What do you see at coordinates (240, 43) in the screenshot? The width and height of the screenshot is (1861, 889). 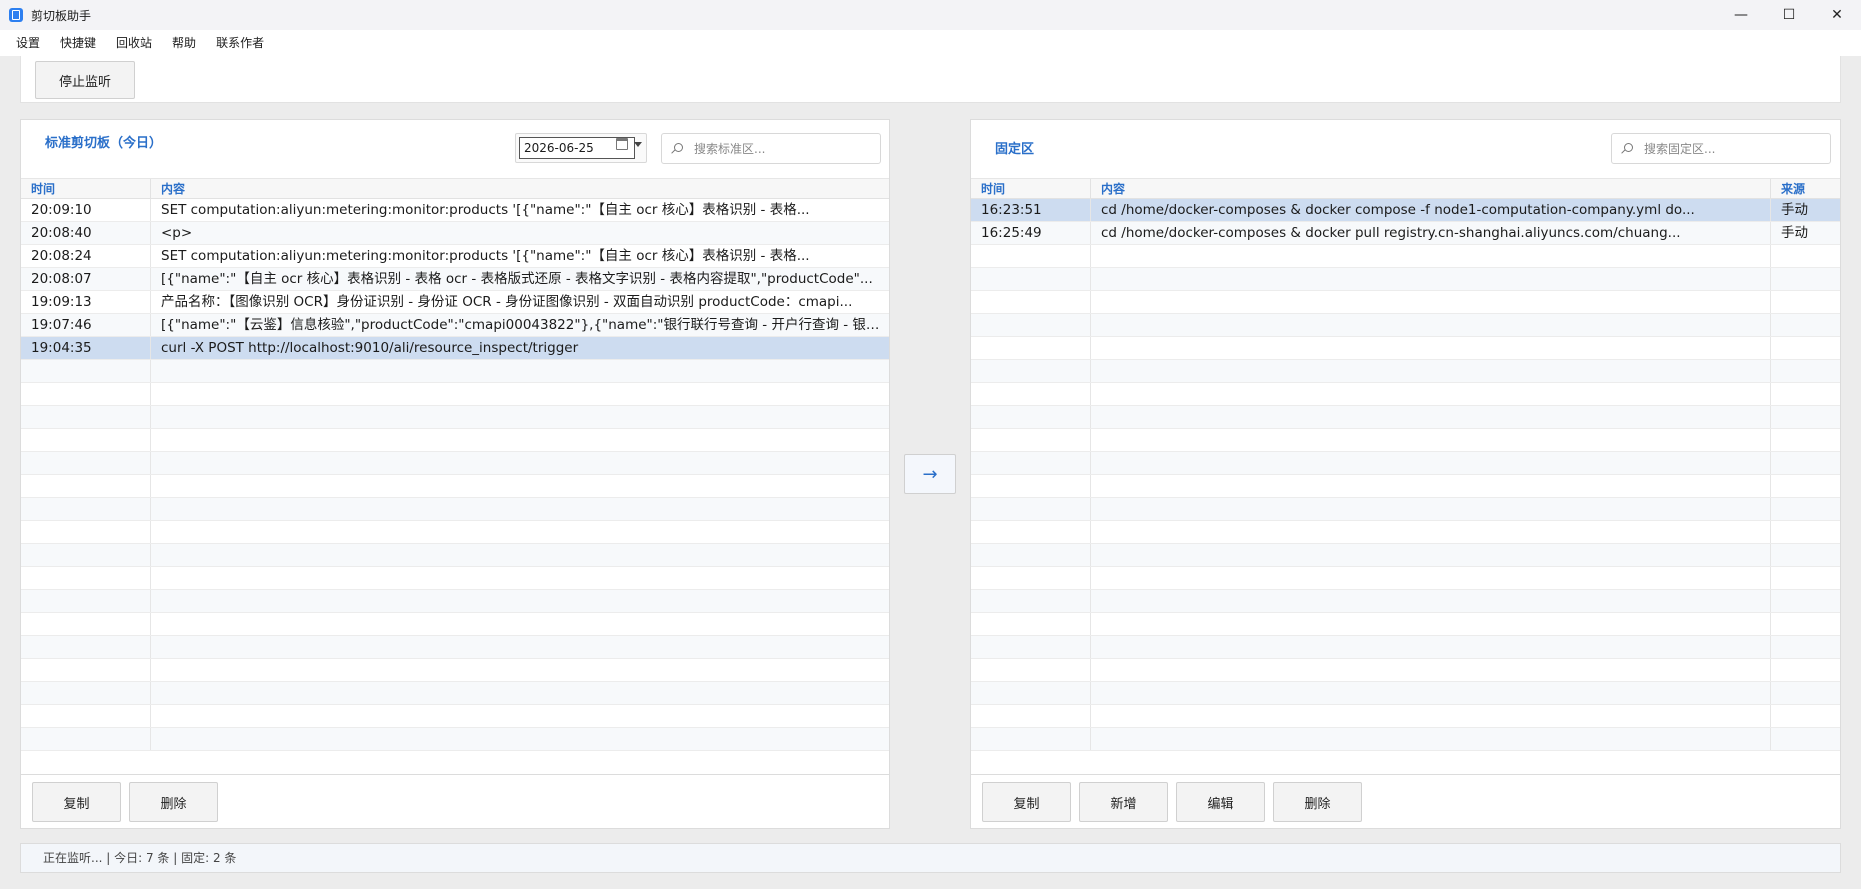 I see `menu-contact-author: 联系作者` at bounding box center [240, 43].